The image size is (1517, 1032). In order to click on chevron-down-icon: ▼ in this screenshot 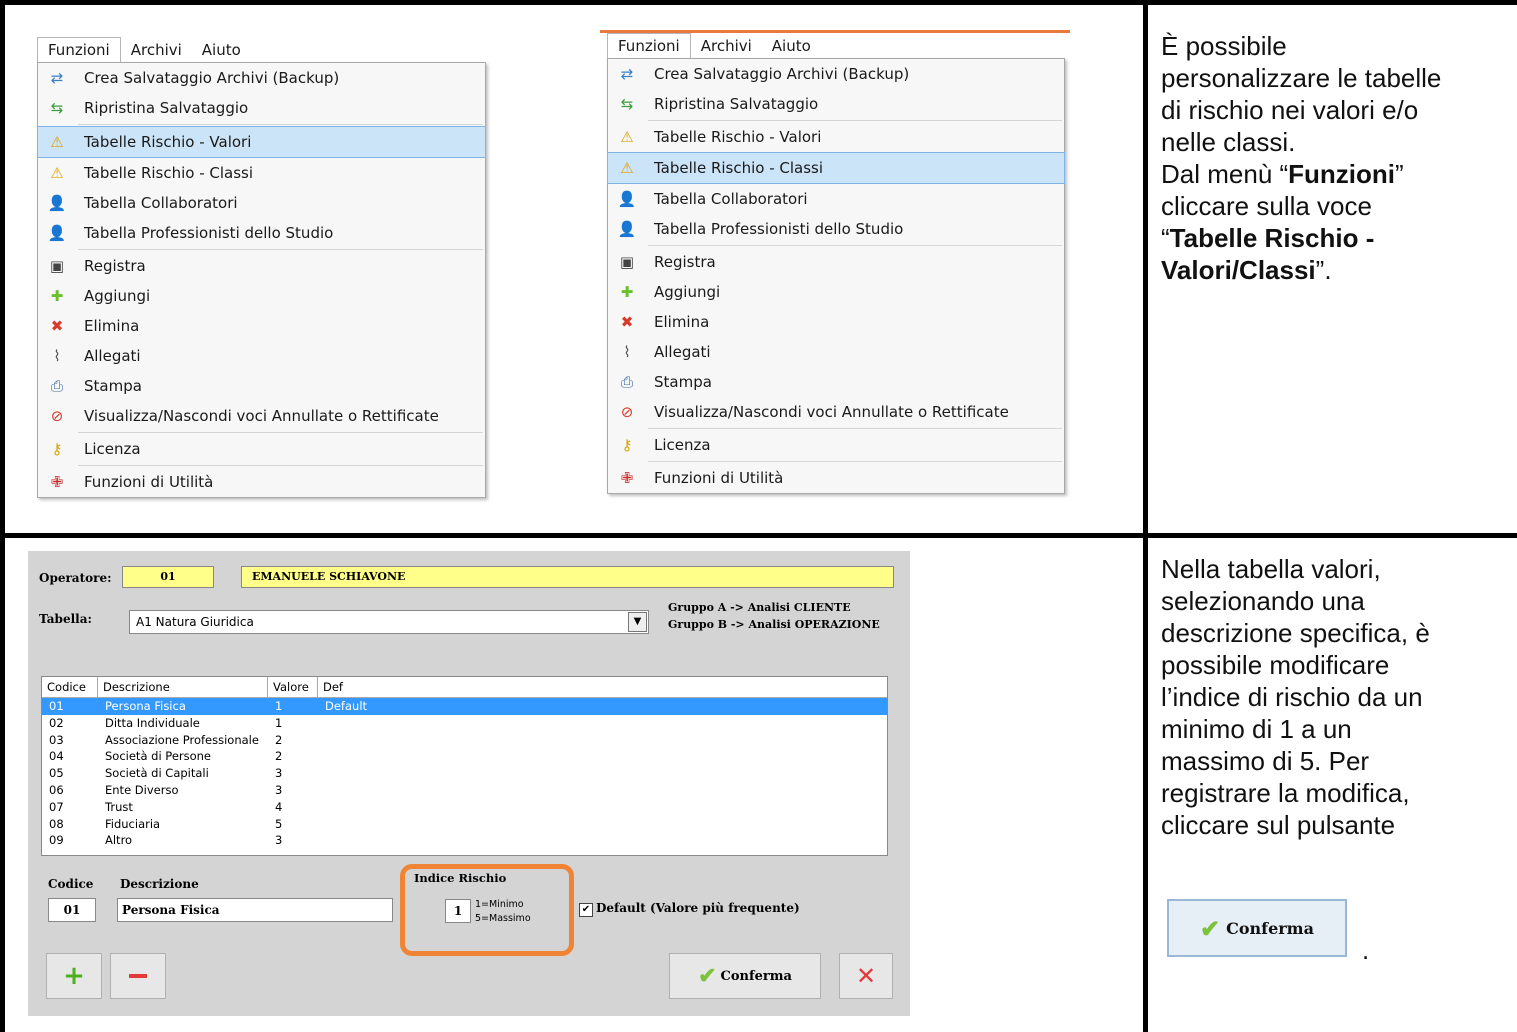, I will do `click(637, 622)`.